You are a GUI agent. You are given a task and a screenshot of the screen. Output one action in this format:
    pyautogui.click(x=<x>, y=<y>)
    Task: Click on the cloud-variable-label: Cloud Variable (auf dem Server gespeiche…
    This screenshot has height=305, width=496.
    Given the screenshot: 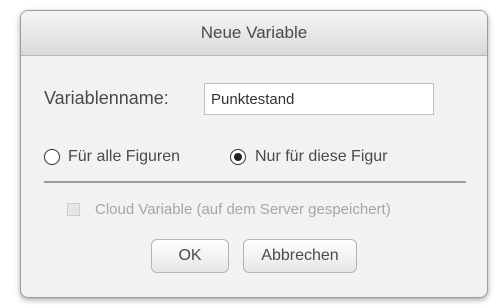 What is the action you would take?
    pyautogui.click(x=243, y=209)
    